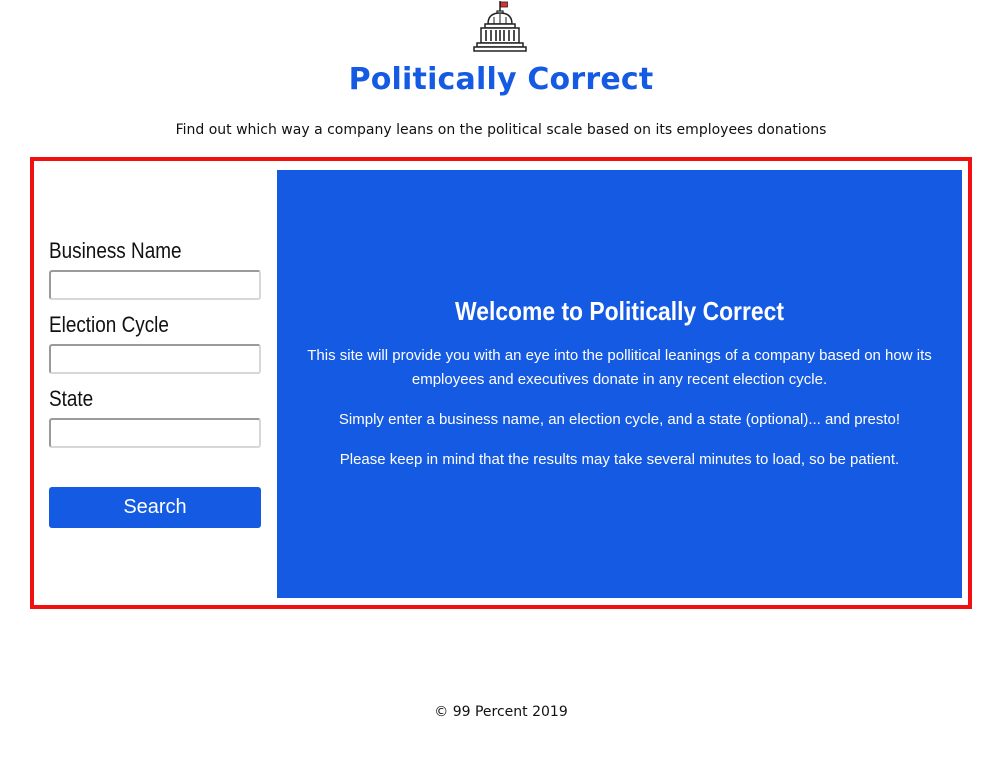 The width and height of the screenshot is (1002, 757). Describe the element at coordinates (155, 433) in the screenshot. I see `state-input` at that location.